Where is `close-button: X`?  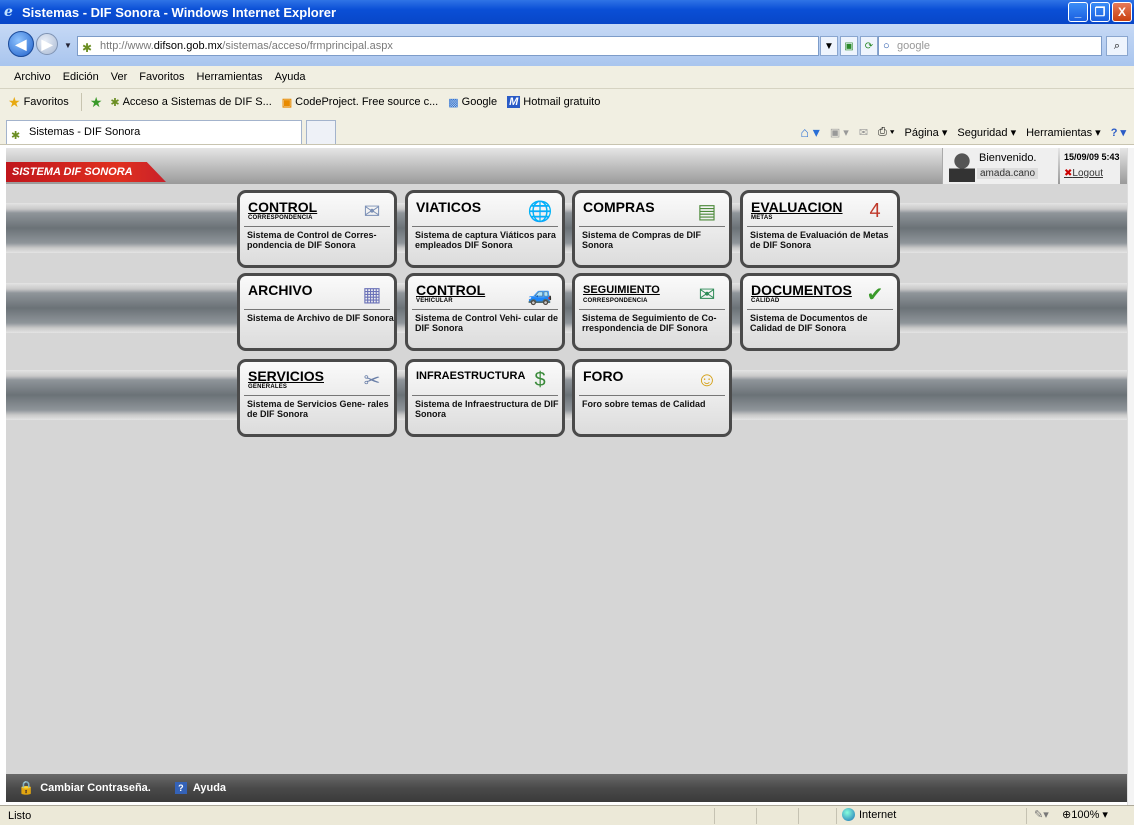 close-button: X is located at coordinates (1122, 12).